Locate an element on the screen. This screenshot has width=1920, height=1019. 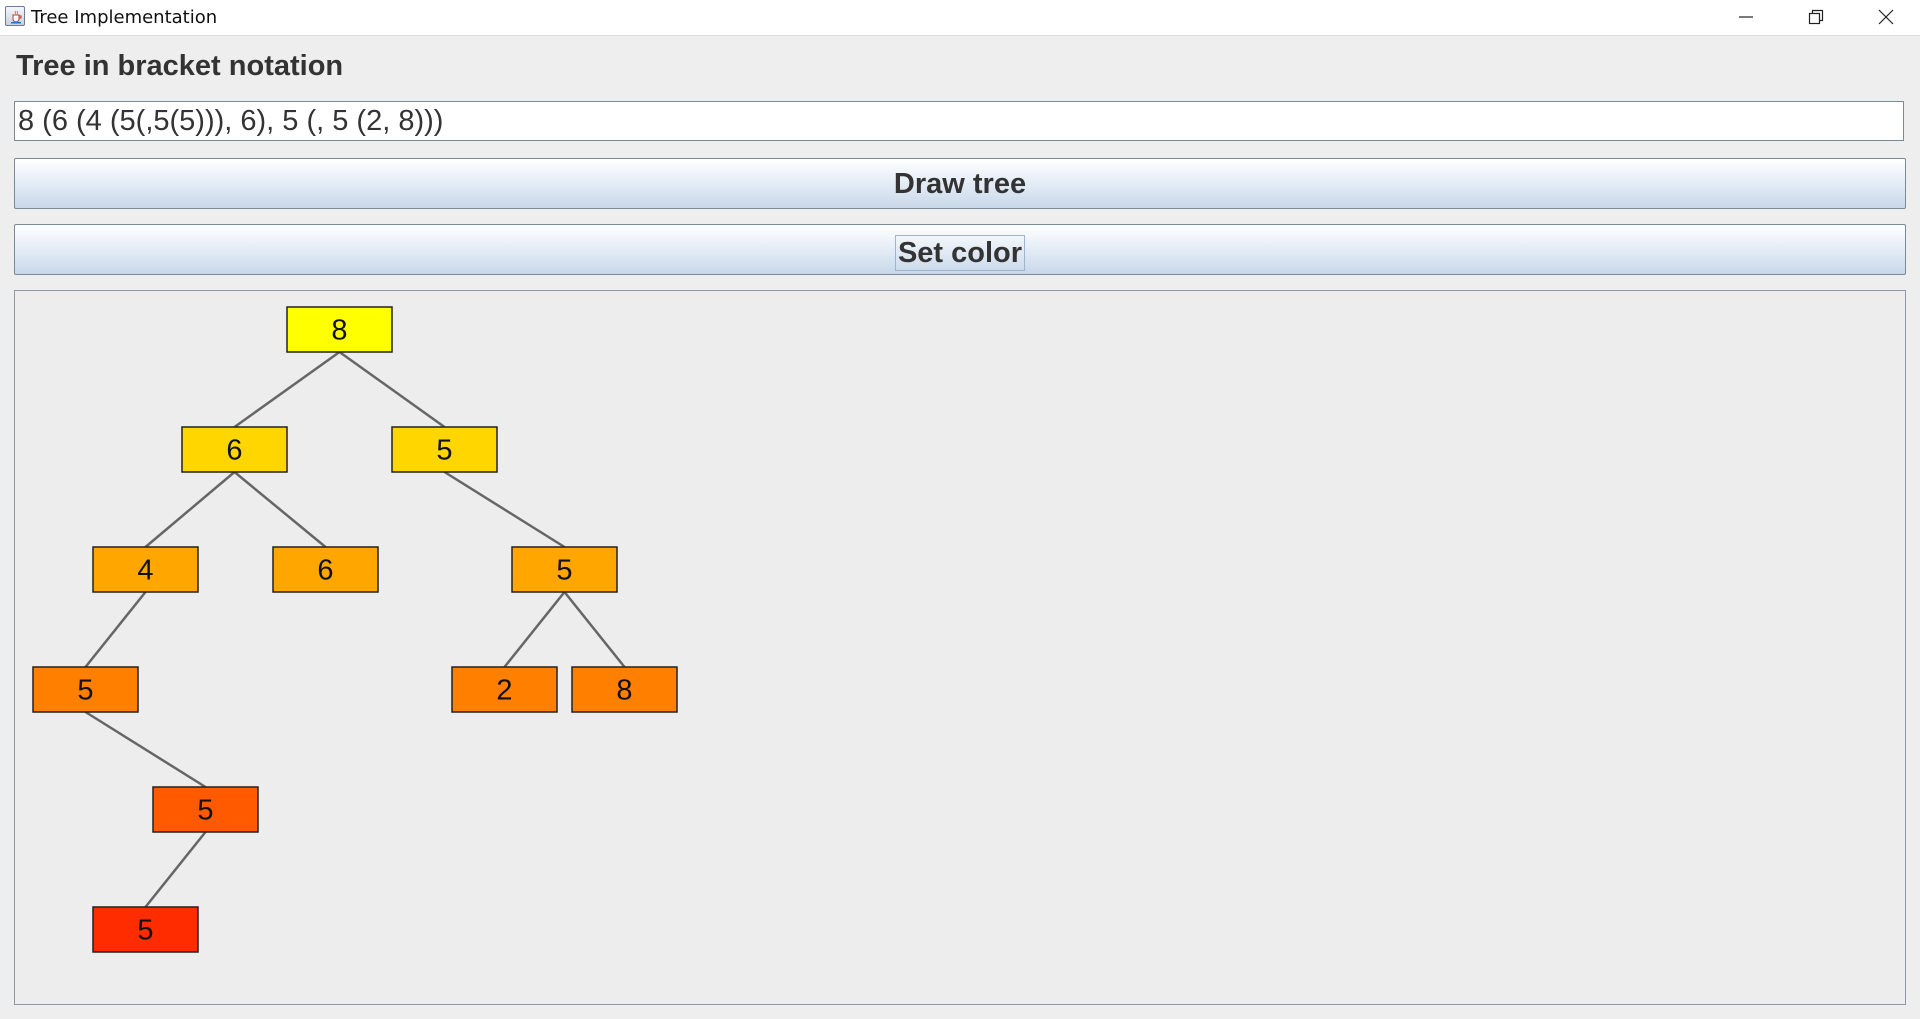
tree-node-label: 4 is located at coordinates (145, 571).